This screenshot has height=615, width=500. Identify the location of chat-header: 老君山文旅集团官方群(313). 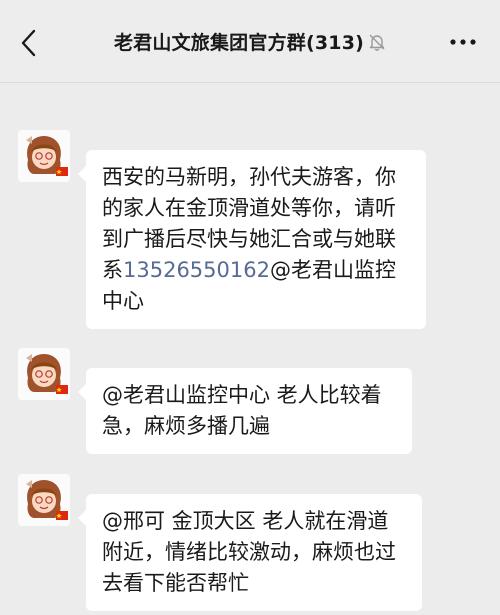
(250, 41).